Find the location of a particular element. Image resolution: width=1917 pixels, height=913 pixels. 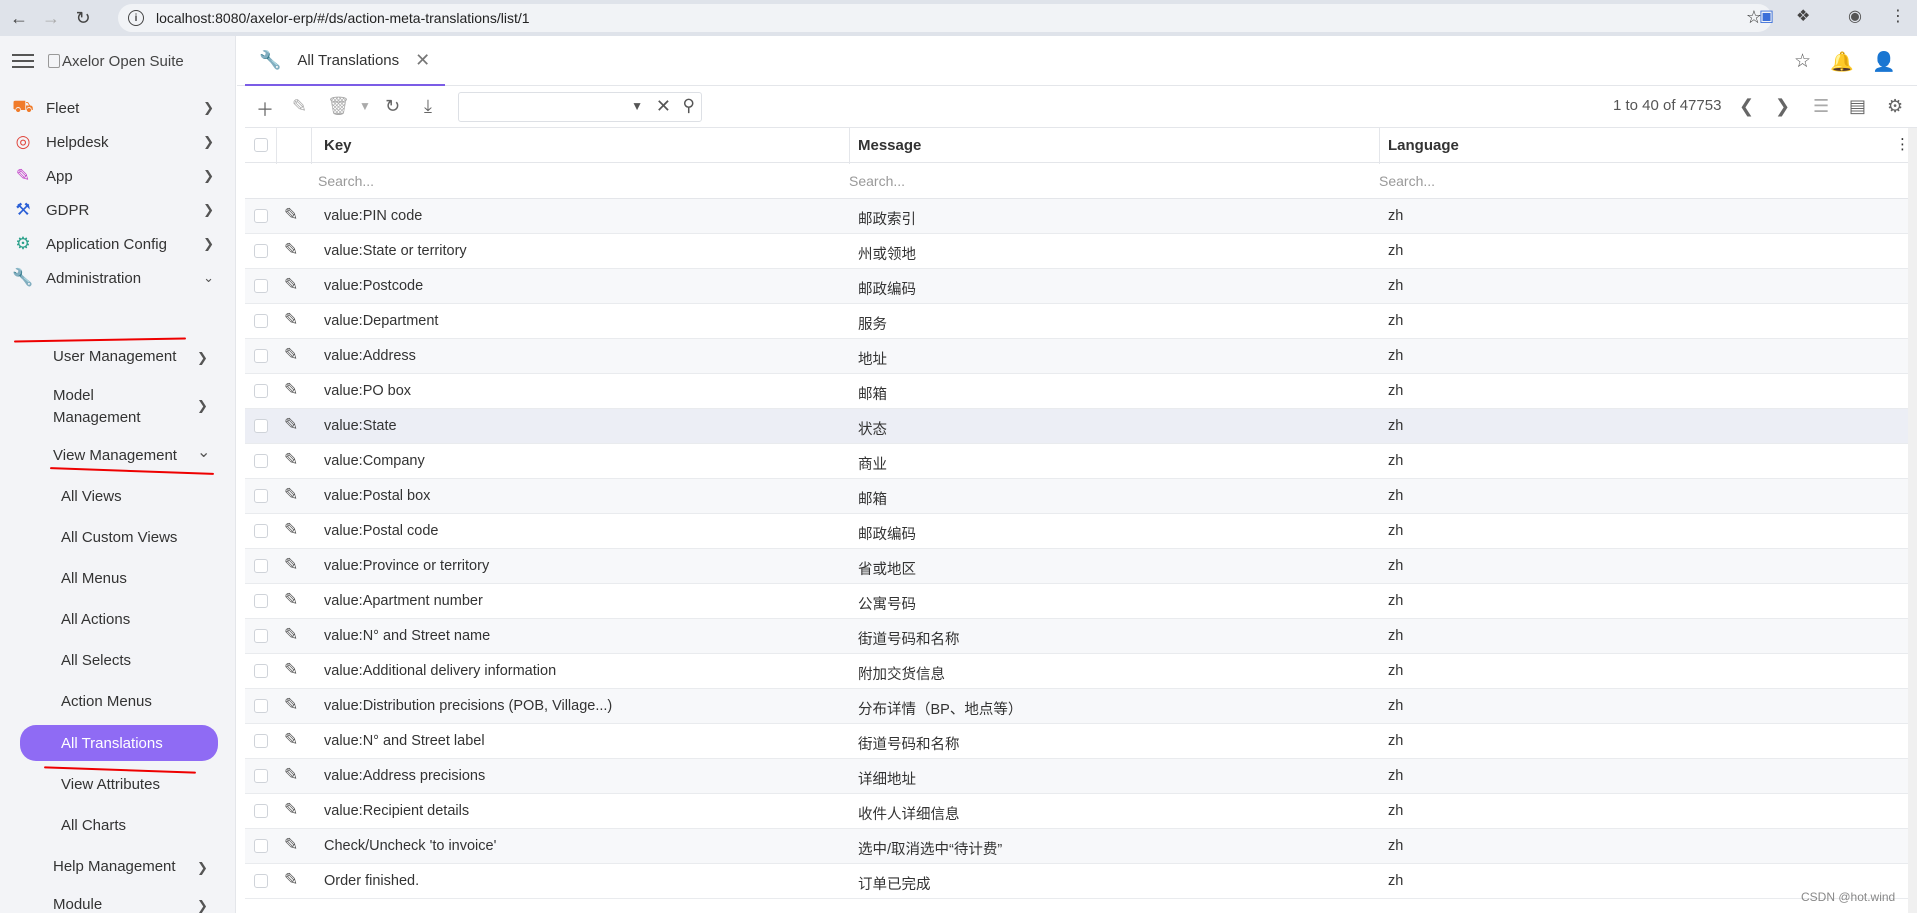

table-row: ✎ Order finished. 订单已完成 zh is located at coordinates (1081, 881).